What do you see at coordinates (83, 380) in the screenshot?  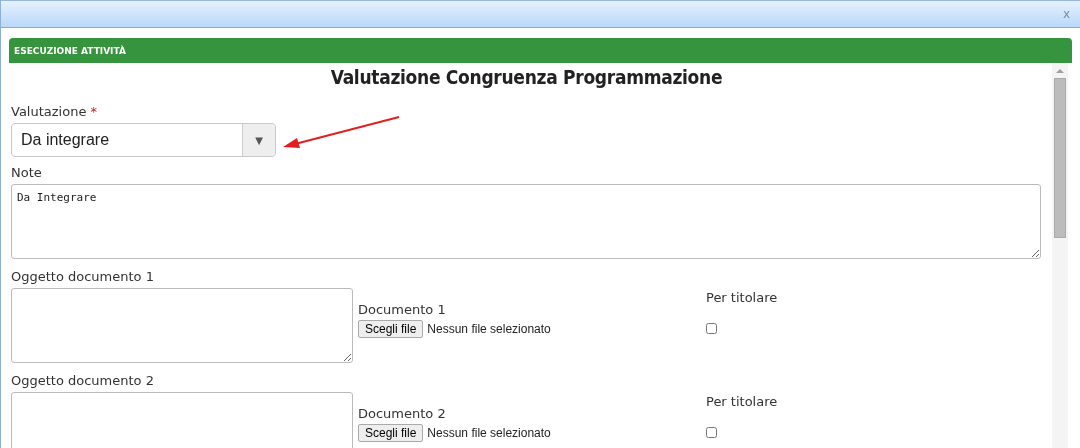 I see `field-label: Oggetto documento 2` at bounding box center [83, 380].